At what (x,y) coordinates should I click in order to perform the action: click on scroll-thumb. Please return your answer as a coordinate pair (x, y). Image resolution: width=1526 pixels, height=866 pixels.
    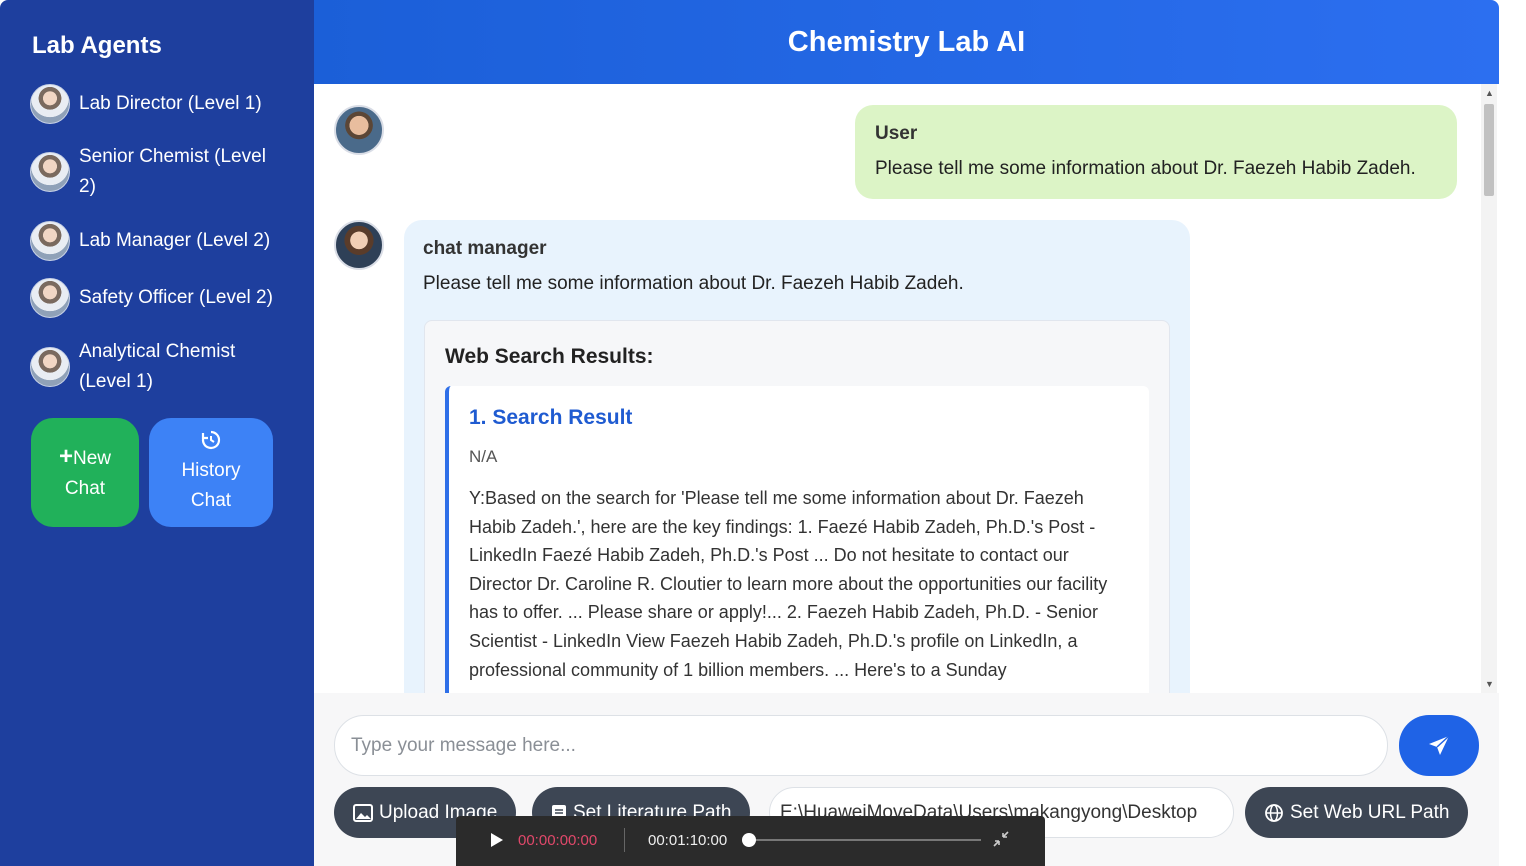
    Looking at the image, I should click on (1489, 150).